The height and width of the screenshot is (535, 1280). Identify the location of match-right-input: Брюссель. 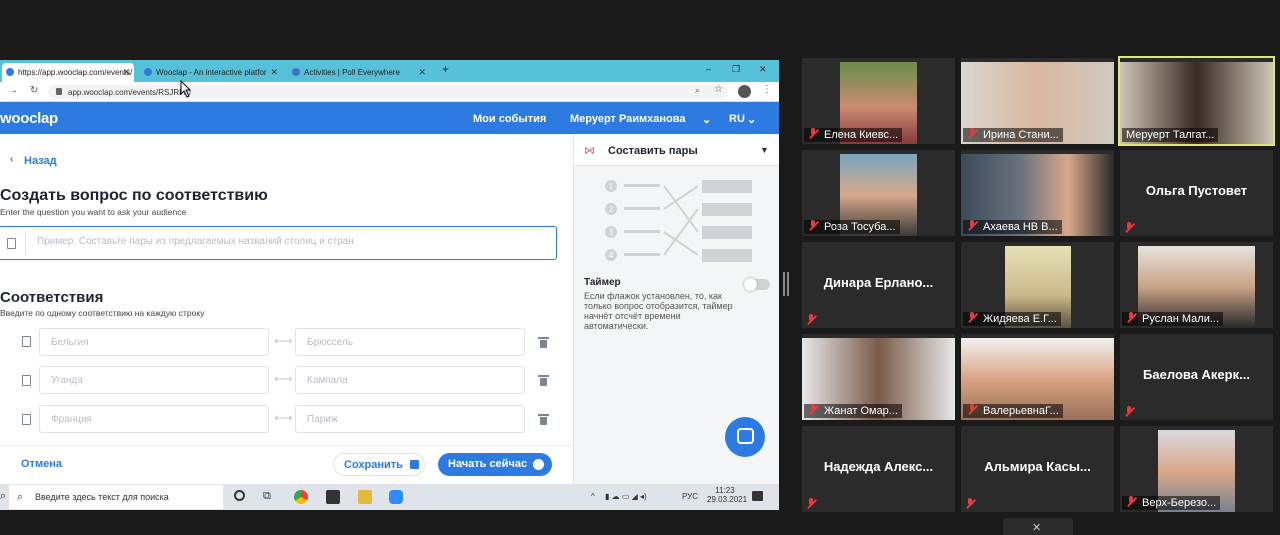
(410, 342).